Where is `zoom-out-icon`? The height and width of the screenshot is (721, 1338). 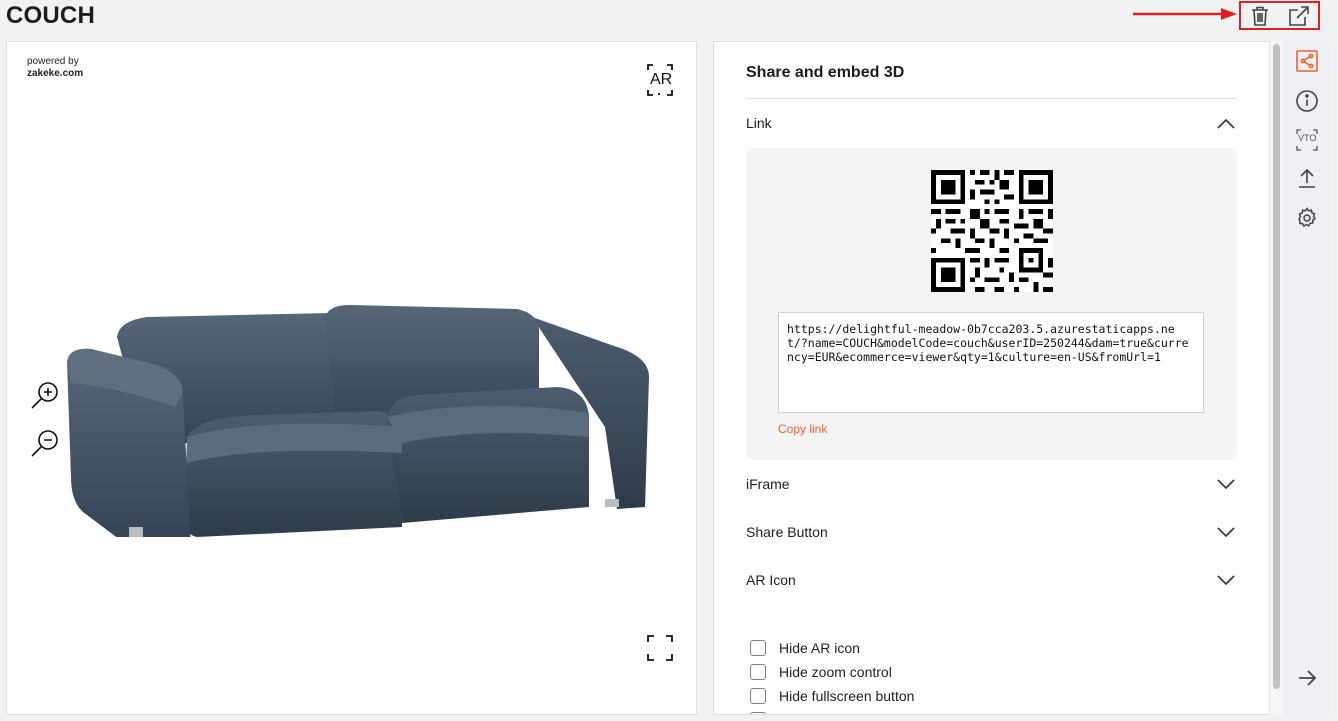
zoom-out-icon is located at coordinates (44, 443).